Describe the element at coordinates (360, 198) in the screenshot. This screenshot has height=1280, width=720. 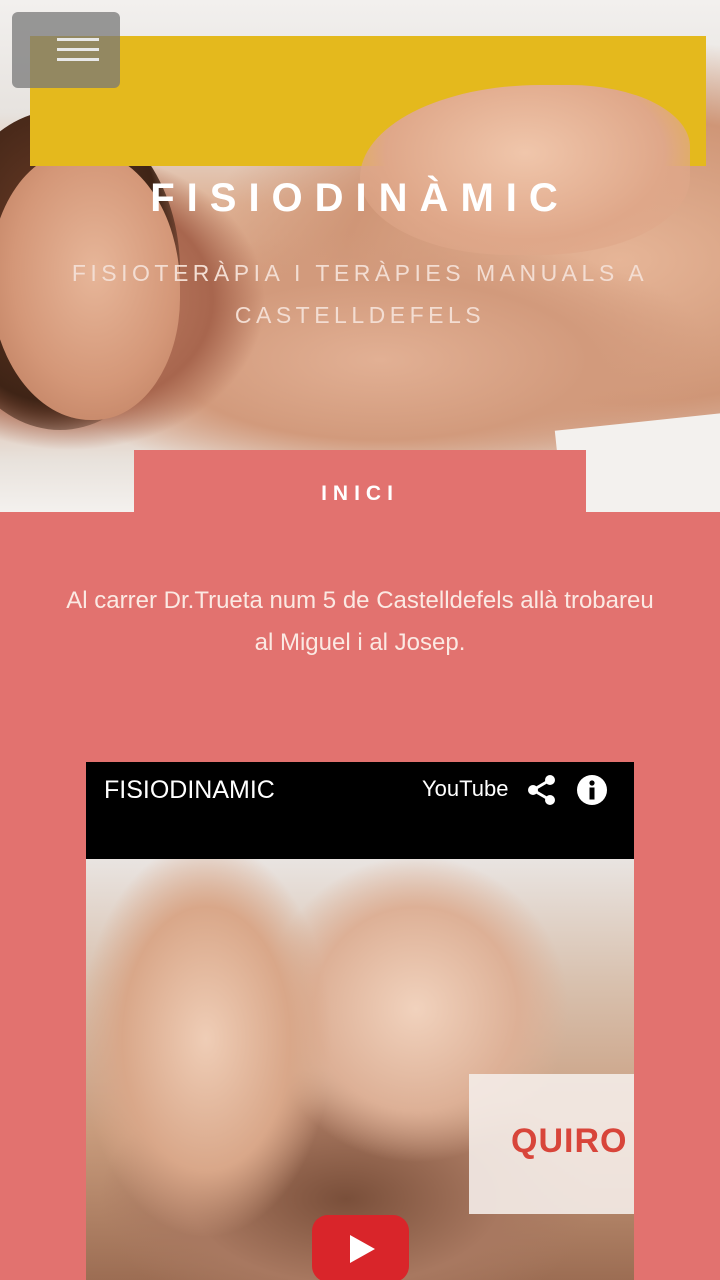
I see `site-title: FISIODINÀMIC` at that location.